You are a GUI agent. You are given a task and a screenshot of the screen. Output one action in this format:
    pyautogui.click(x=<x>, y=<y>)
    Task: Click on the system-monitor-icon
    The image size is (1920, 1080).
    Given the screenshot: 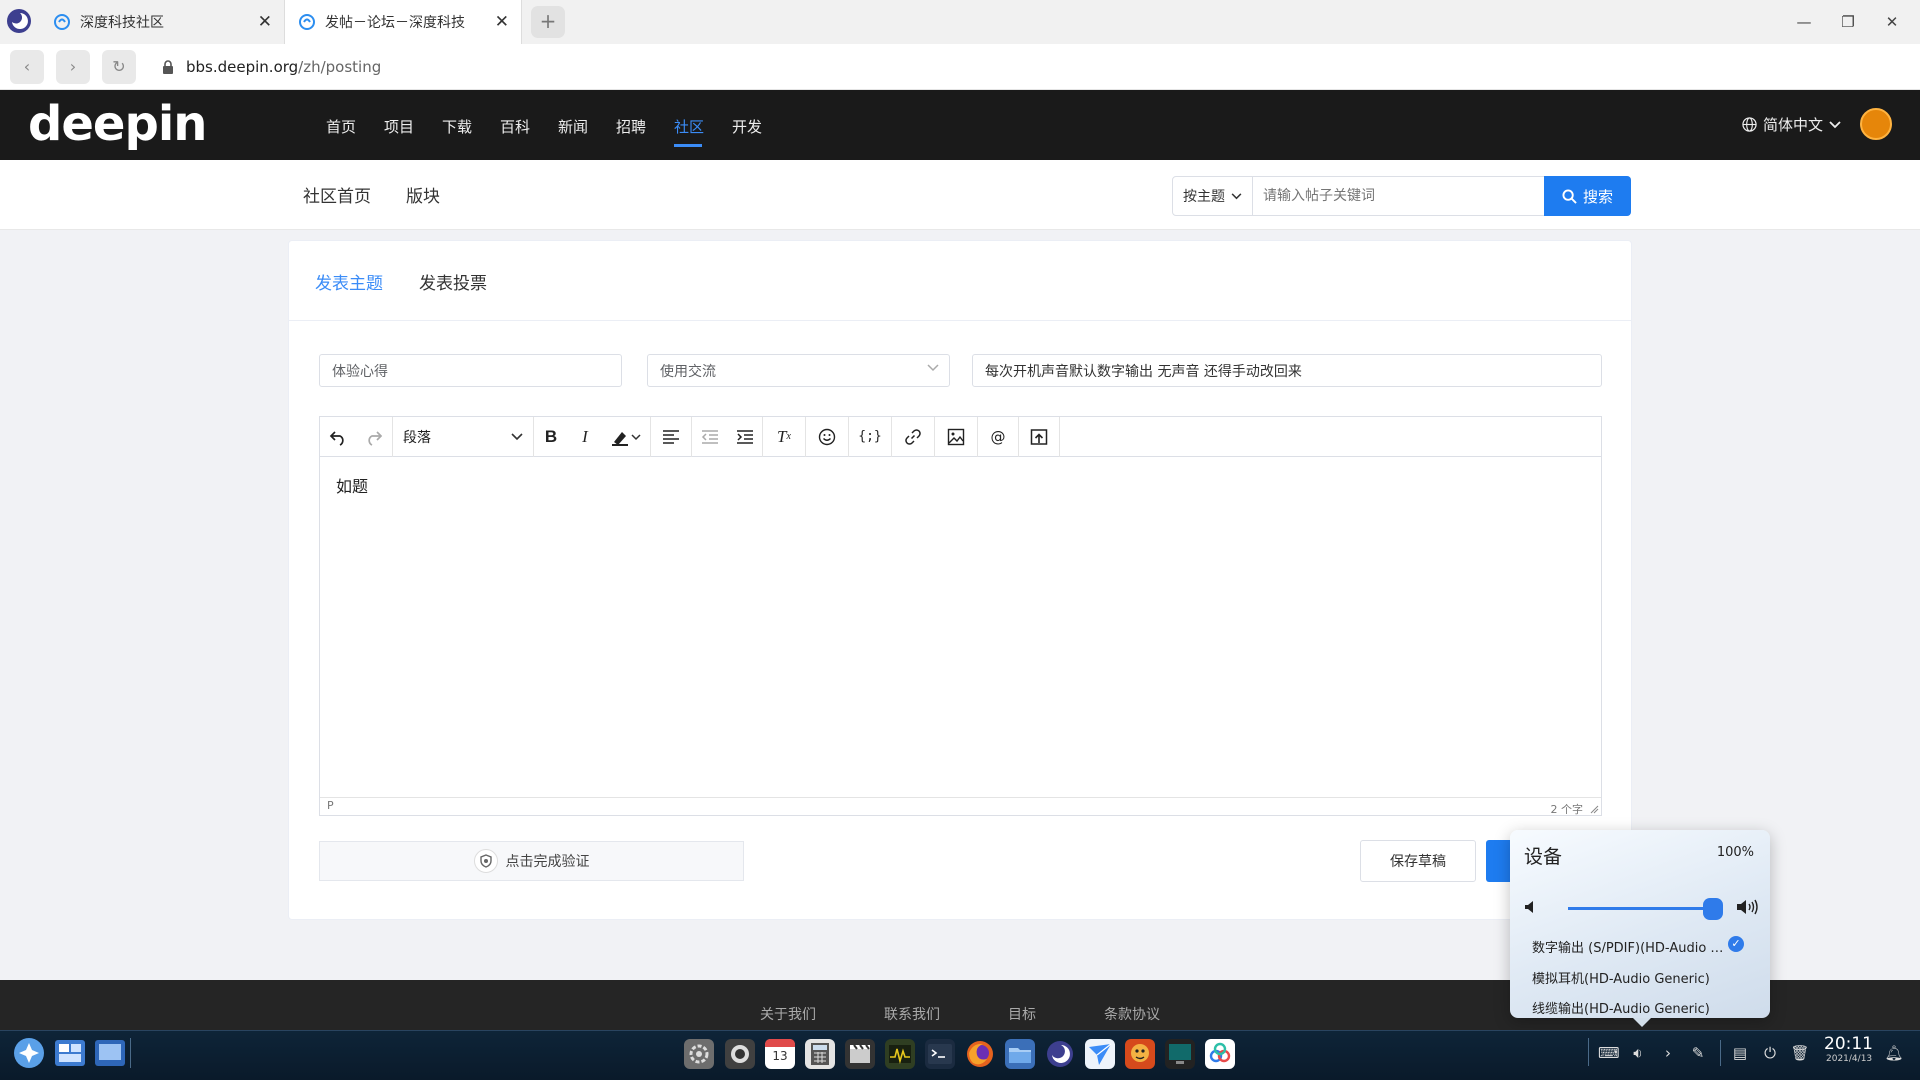 What is the action you would take?
    pyautogui.click(x=900, y=1054)
    